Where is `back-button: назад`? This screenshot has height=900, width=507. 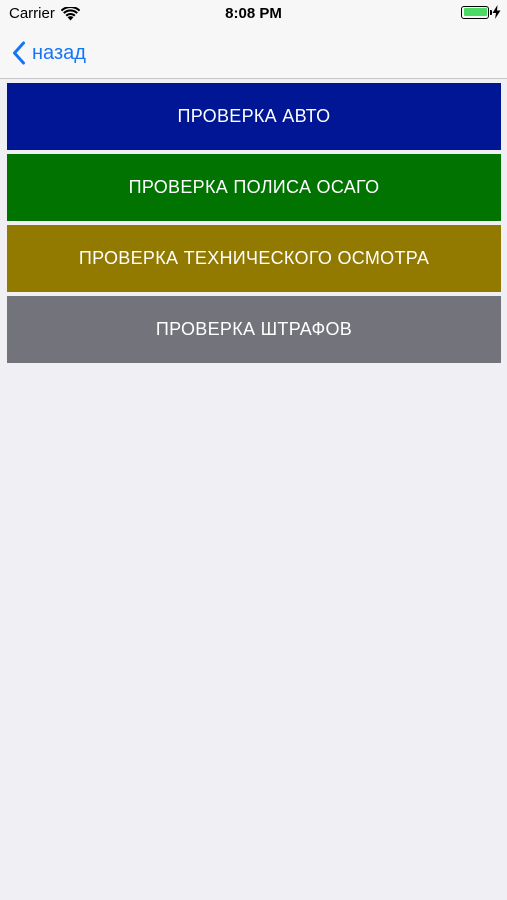 back-button: назад is located at coordinates (49, 53).